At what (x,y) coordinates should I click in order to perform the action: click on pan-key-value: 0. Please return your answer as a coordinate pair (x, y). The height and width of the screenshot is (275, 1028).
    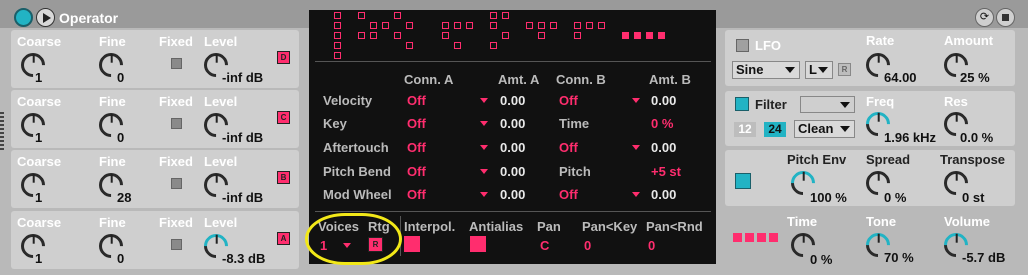
    Looking at the image, I should click on (587, 245).